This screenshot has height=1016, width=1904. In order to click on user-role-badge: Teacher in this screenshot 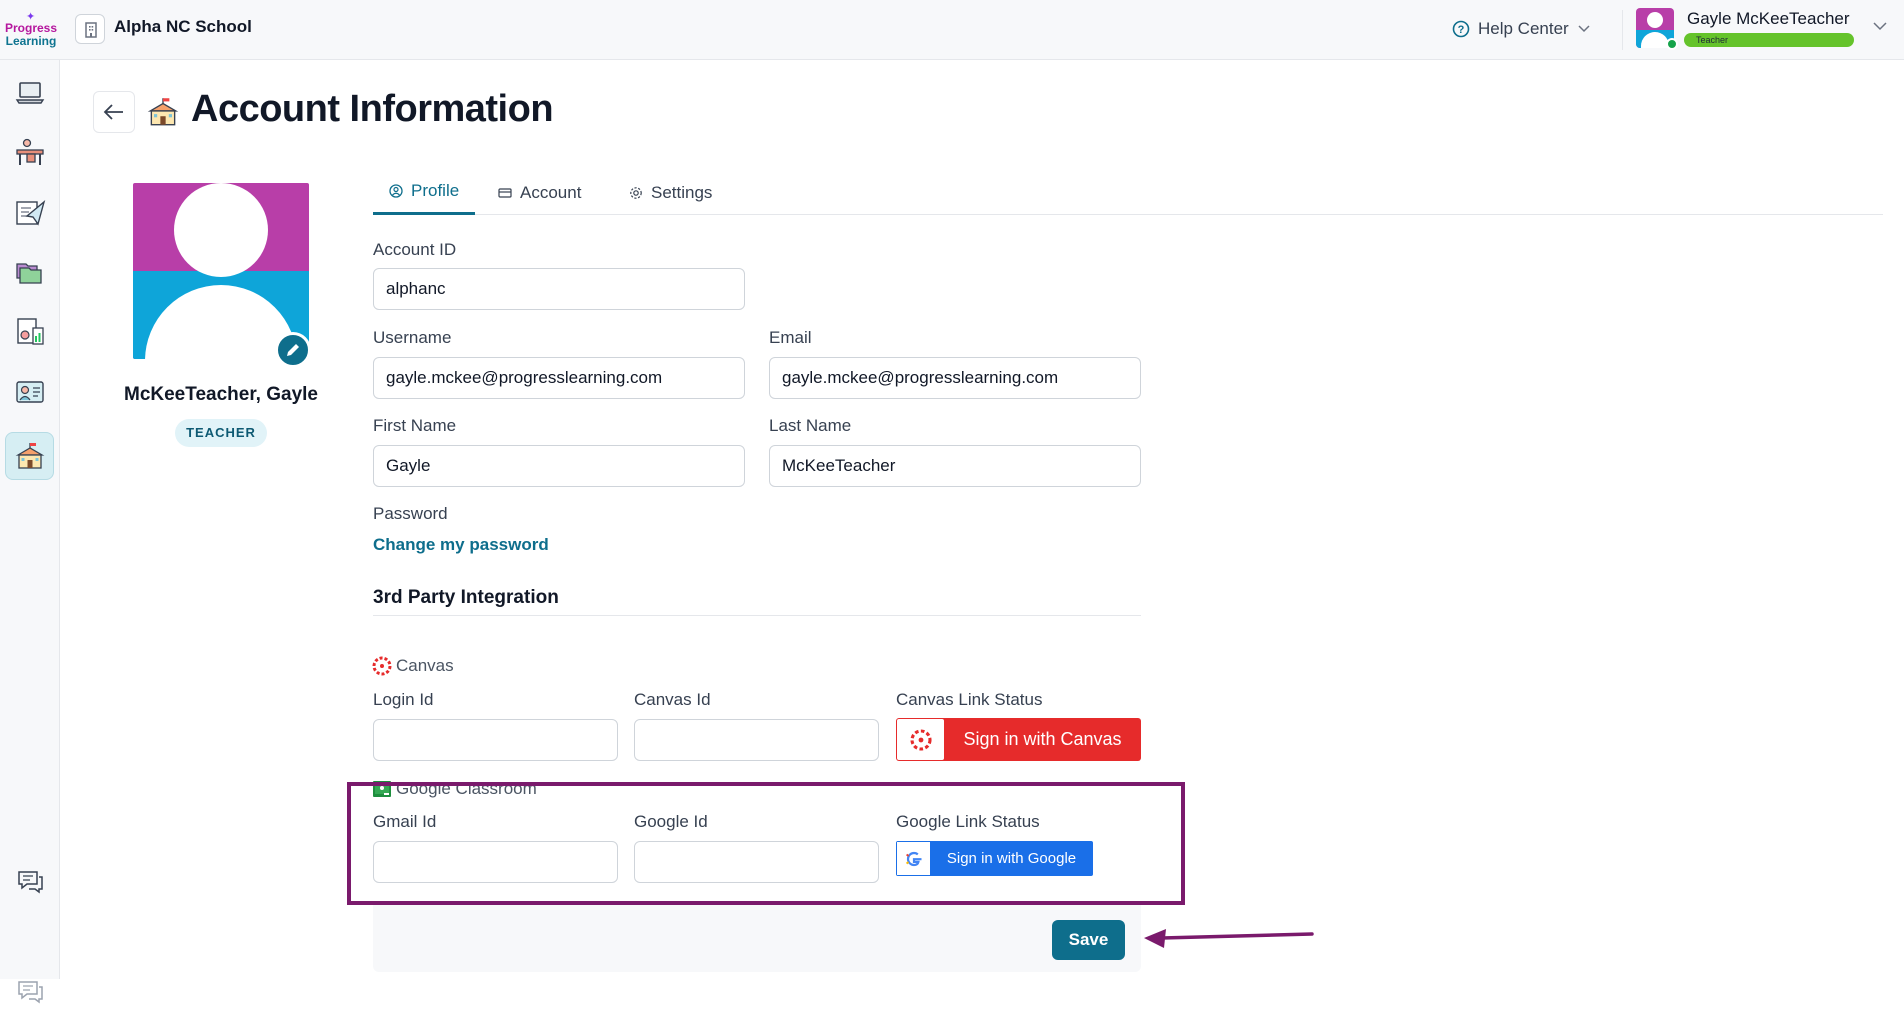, I will do `click(1769, 40)`.